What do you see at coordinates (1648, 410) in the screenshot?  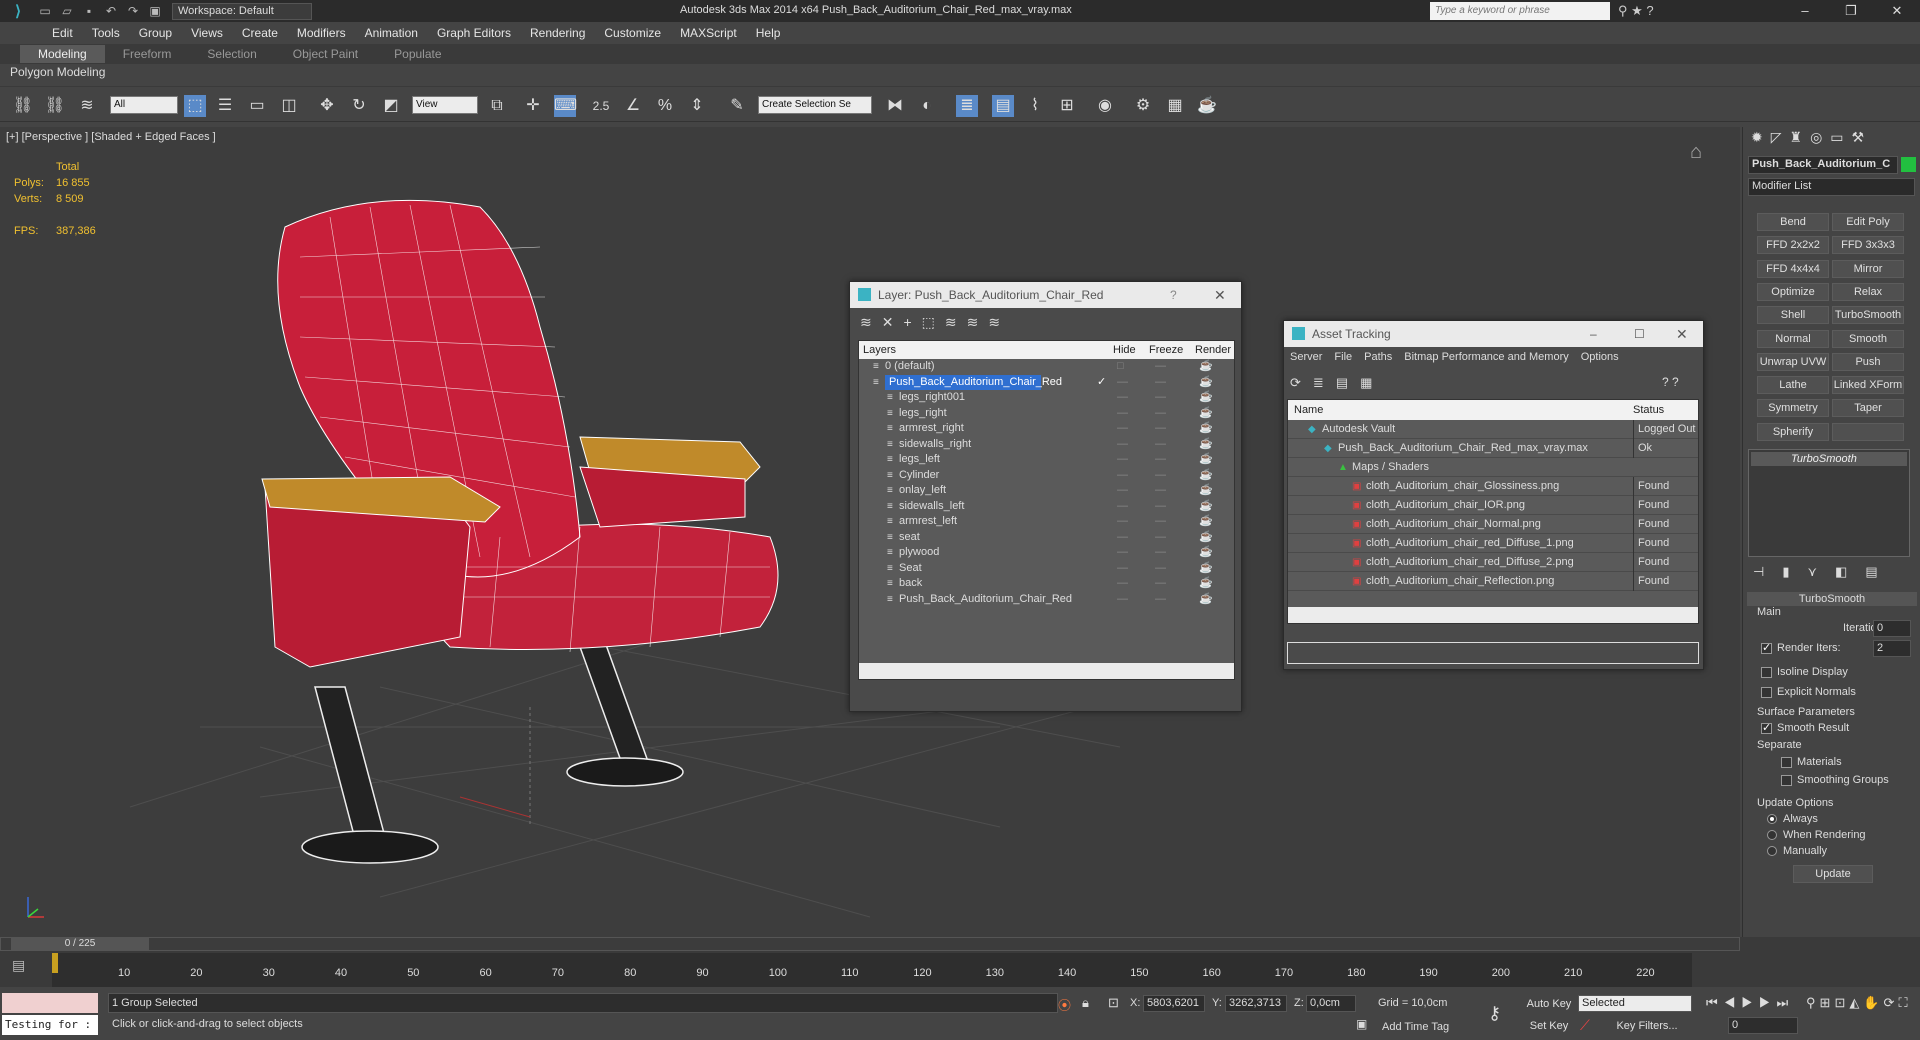 I see `col-status: Status` at bounding box center [1648, 410].